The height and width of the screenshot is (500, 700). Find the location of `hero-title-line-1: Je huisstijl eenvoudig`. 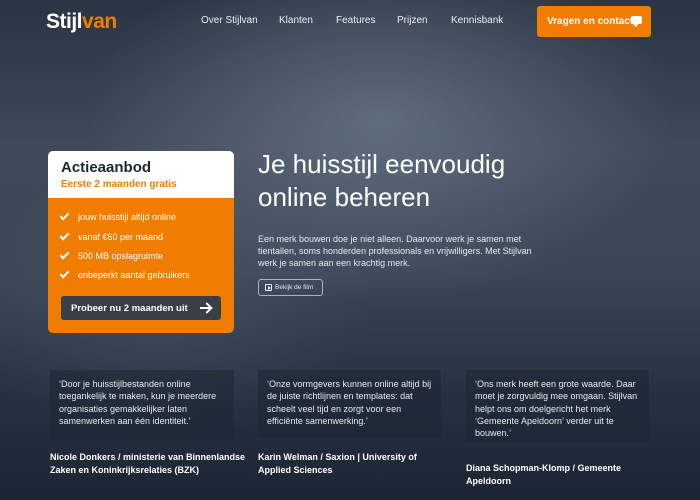

hero-title-line-1: Je huisstijl eenvoudig is located at coordinates (382, 164).